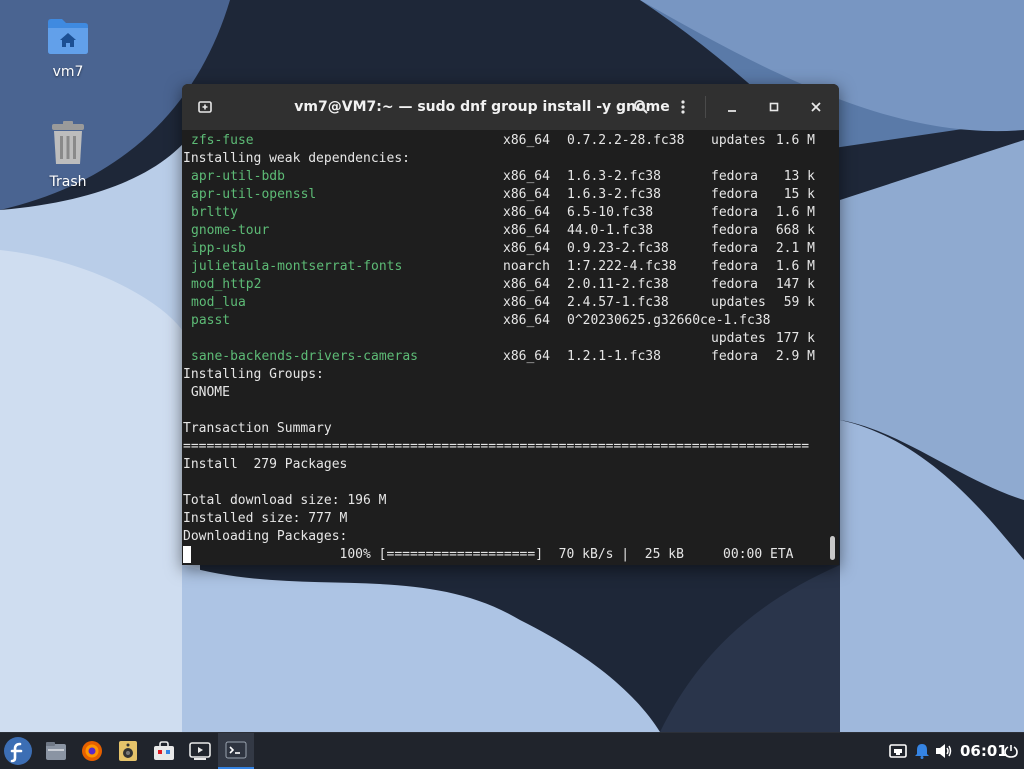 This screenshot has width=1024, height=769. Describe the element at coordinates (238, 176) in the screenshot. I see `package-name: apr-util-bdb` at that location.